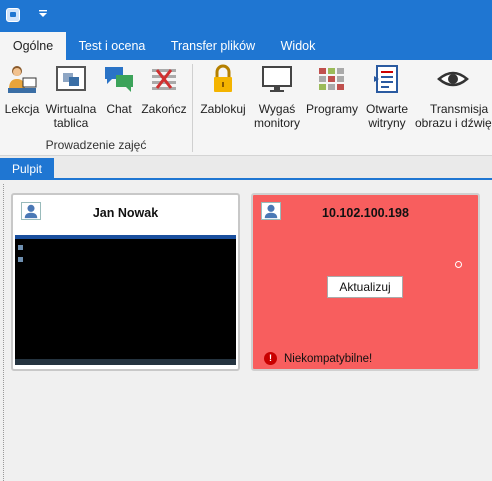 The height and width of the screenshot is (481, 492). I want to click on whiteboard-icon, so click(71, 78).